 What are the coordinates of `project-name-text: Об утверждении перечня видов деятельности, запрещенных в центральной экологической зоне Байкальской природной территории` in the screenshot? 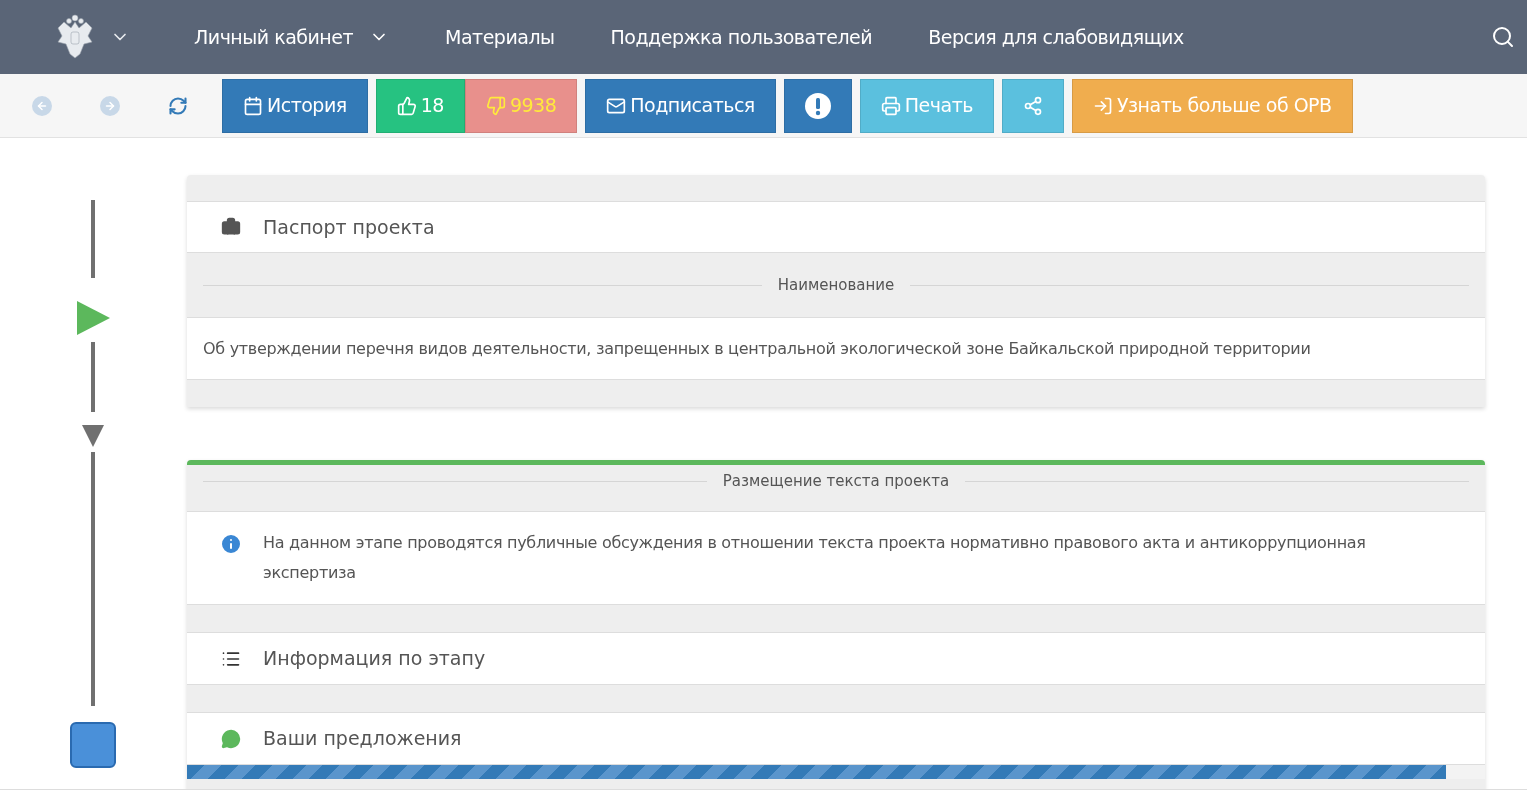 It's located at (757, 348).